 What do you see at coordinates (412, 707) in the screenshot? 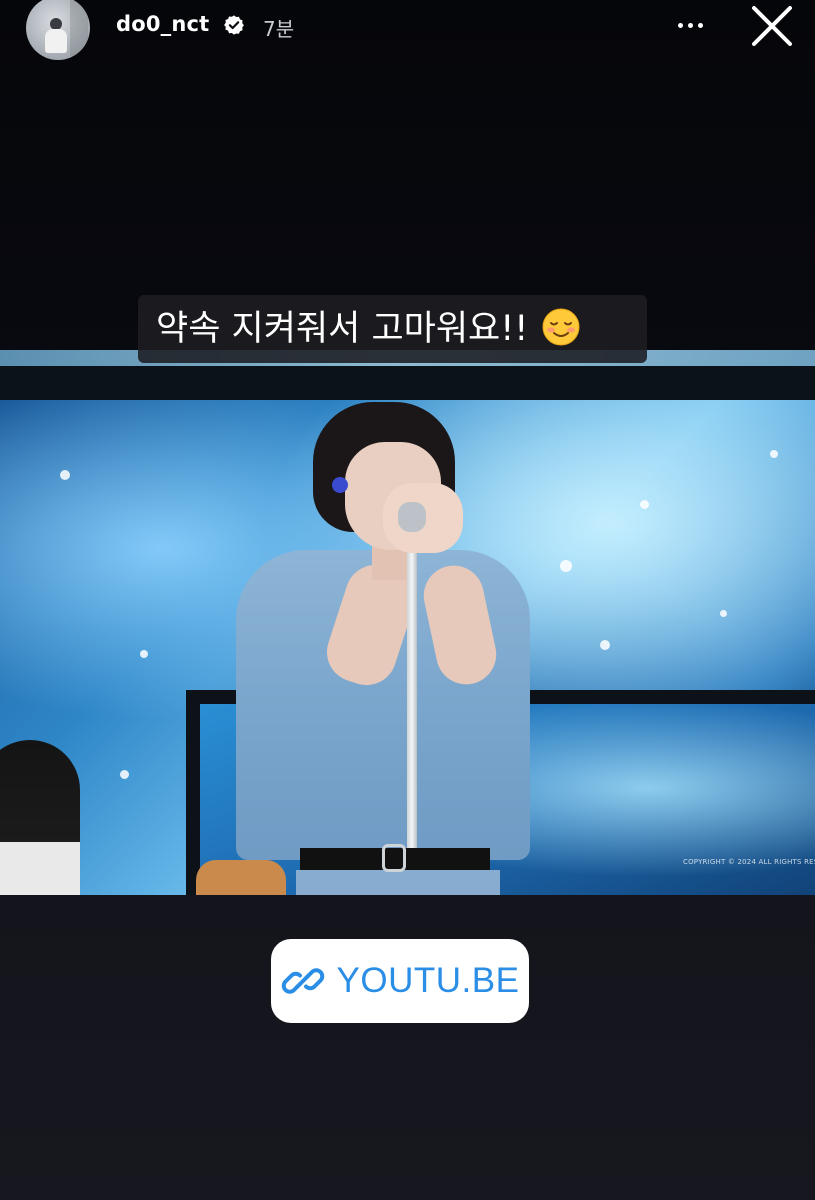
I see `mic-stand` at bounding box center [412, 707].